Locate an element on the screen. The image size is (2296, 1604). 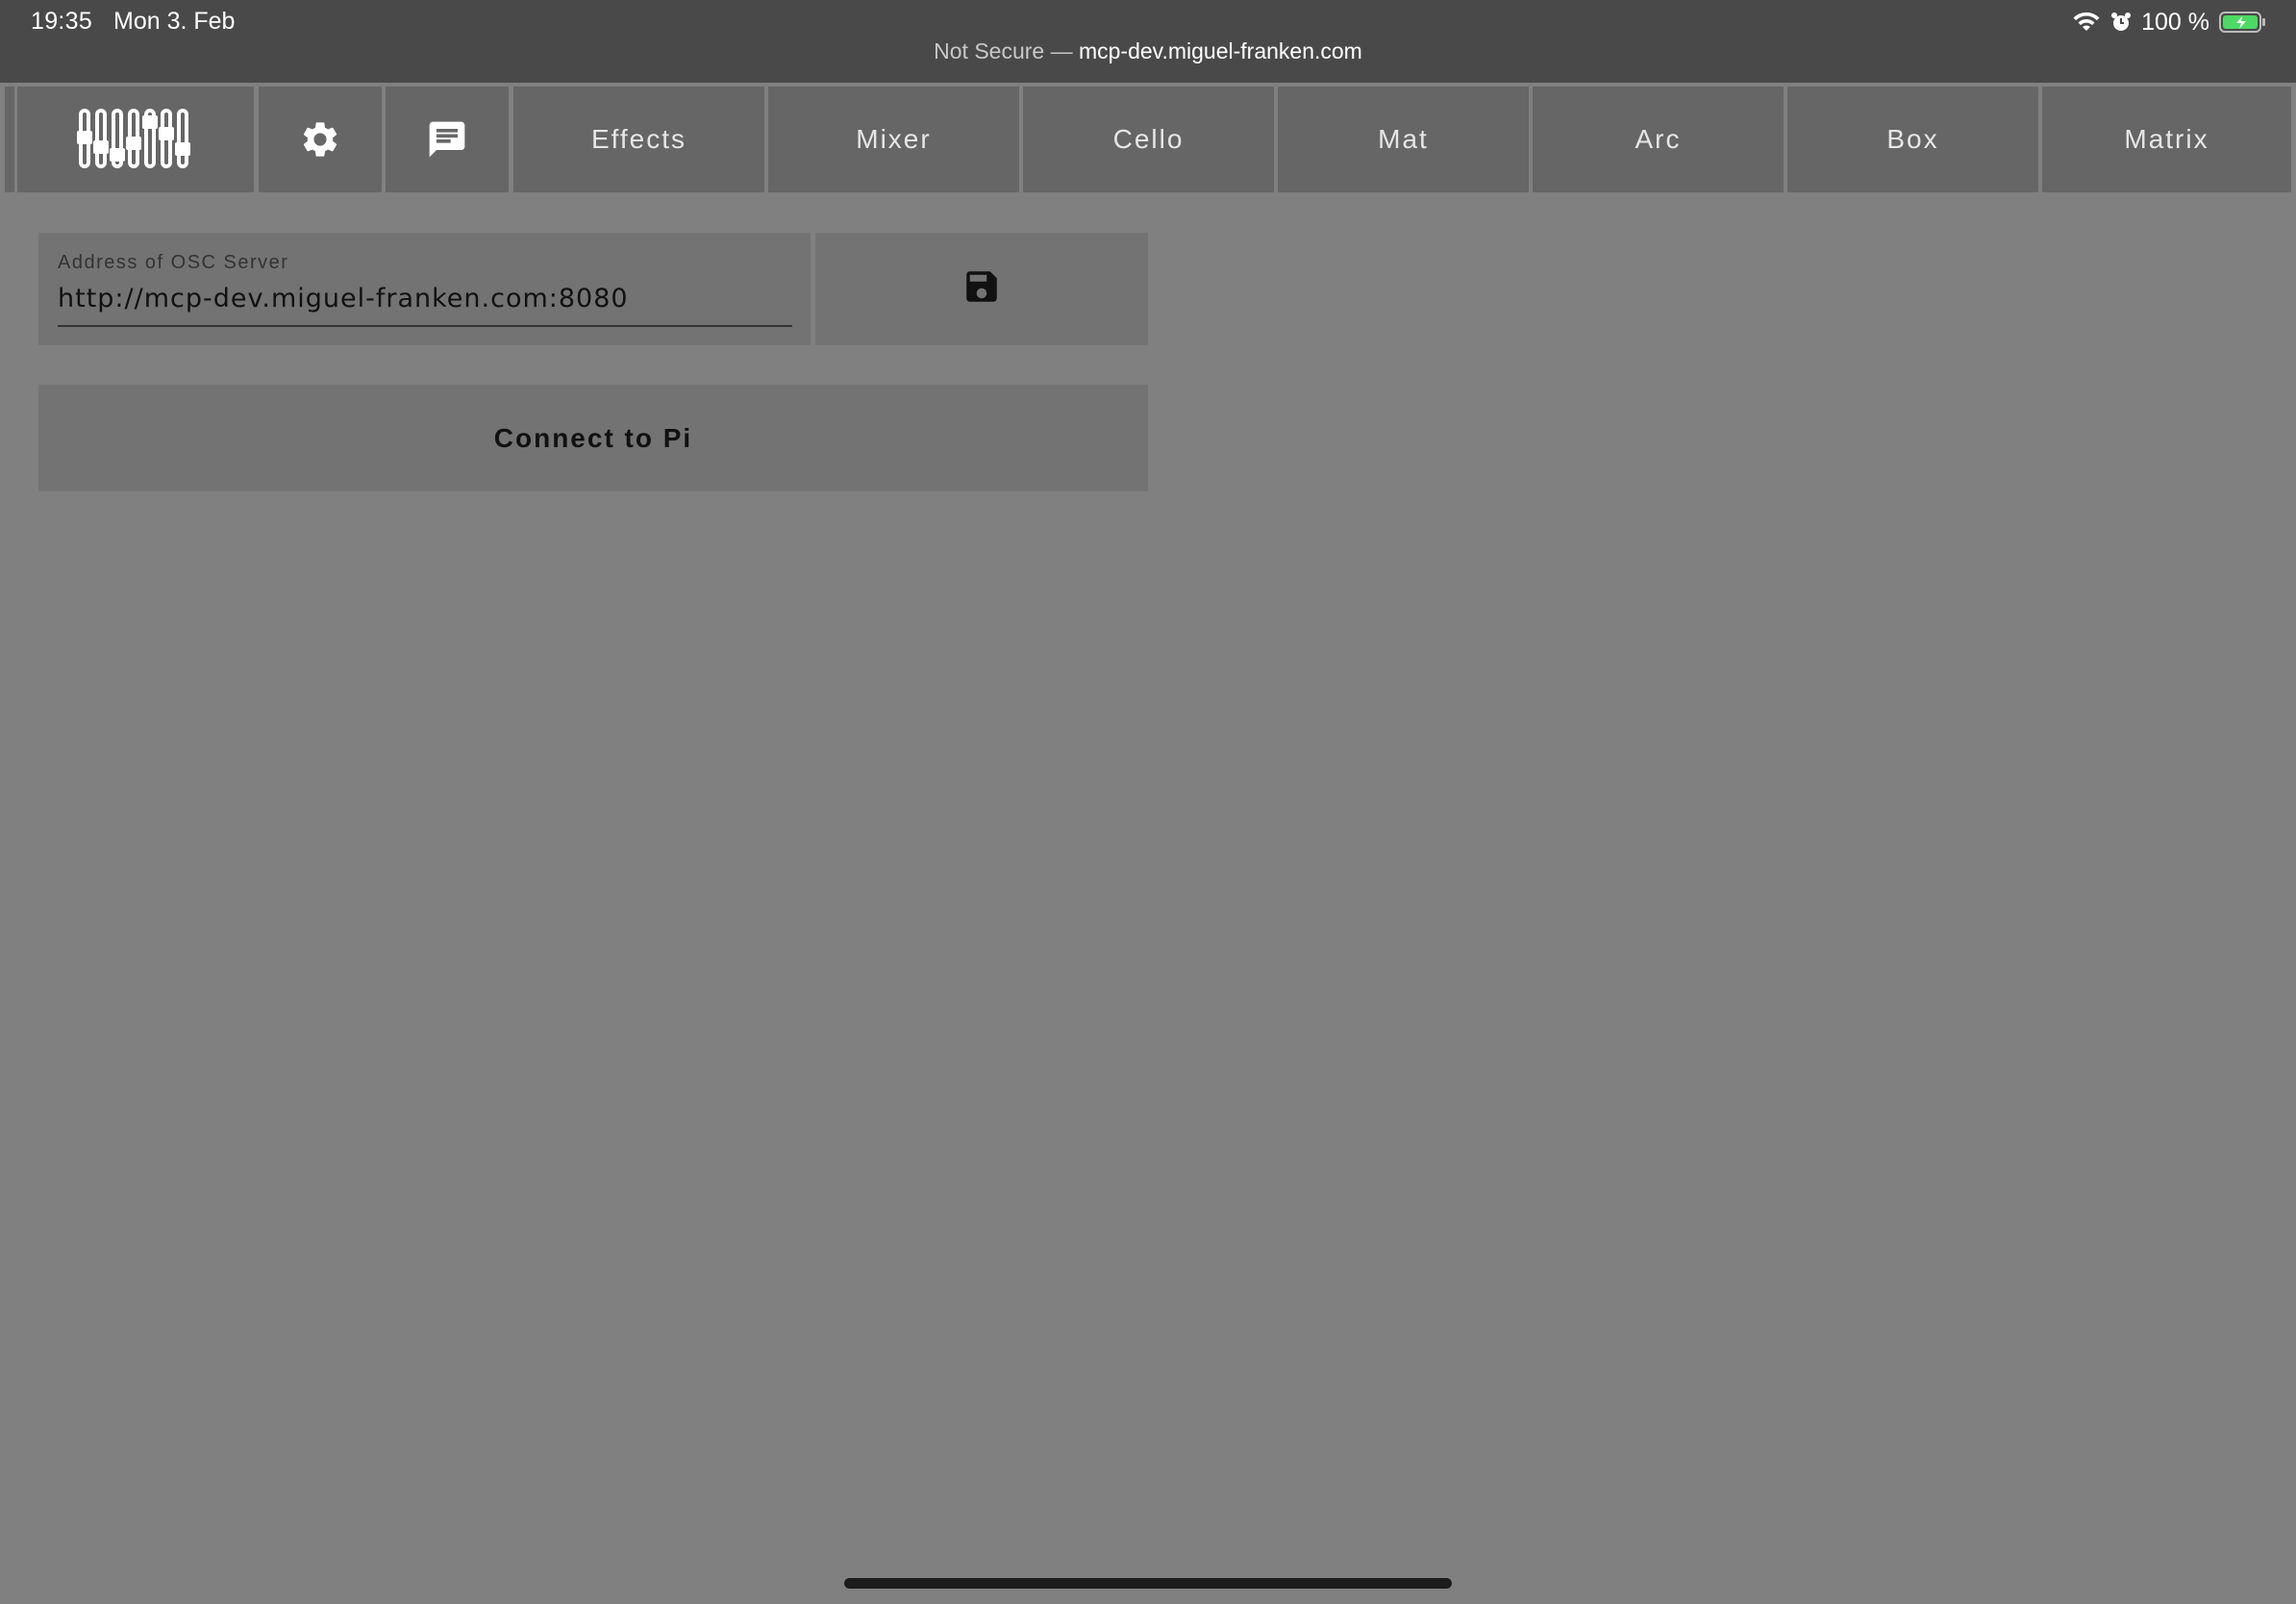
osc-address-field: Address of OSC Server is located at coordinates (424, 289).